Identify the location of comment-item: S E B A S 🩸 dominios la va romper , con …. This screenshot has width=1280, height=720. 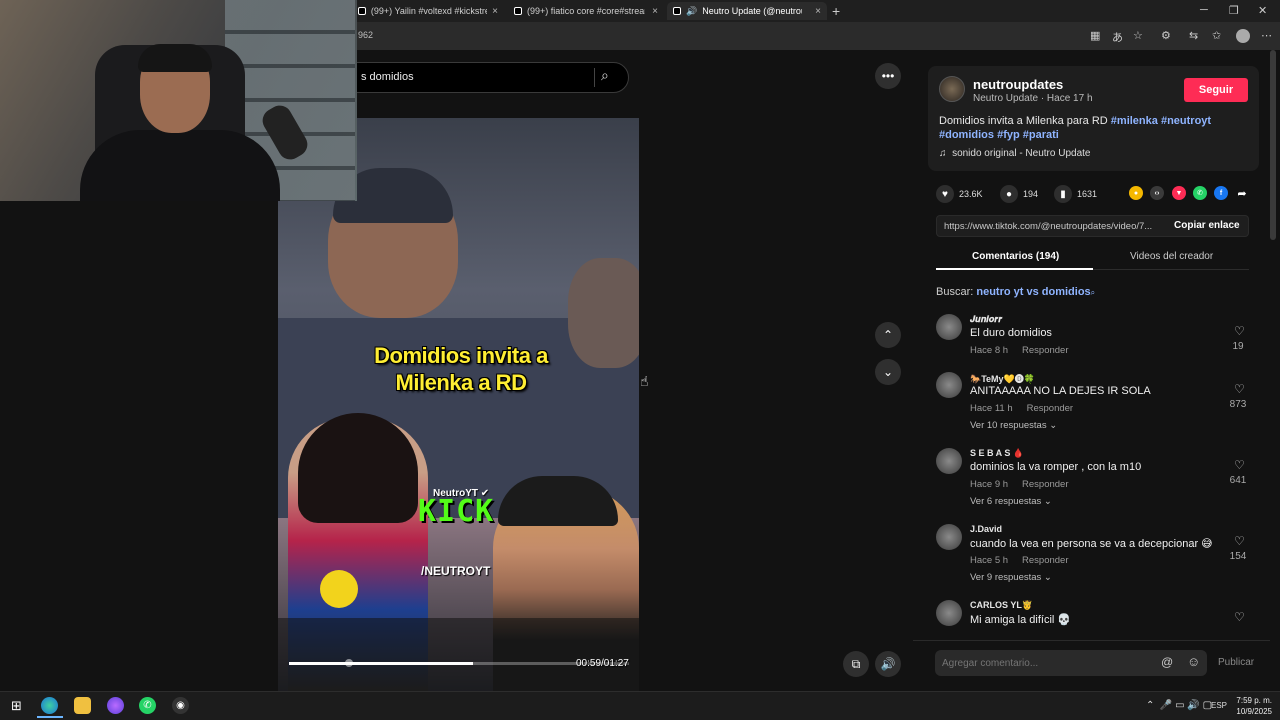
(1096, 482).